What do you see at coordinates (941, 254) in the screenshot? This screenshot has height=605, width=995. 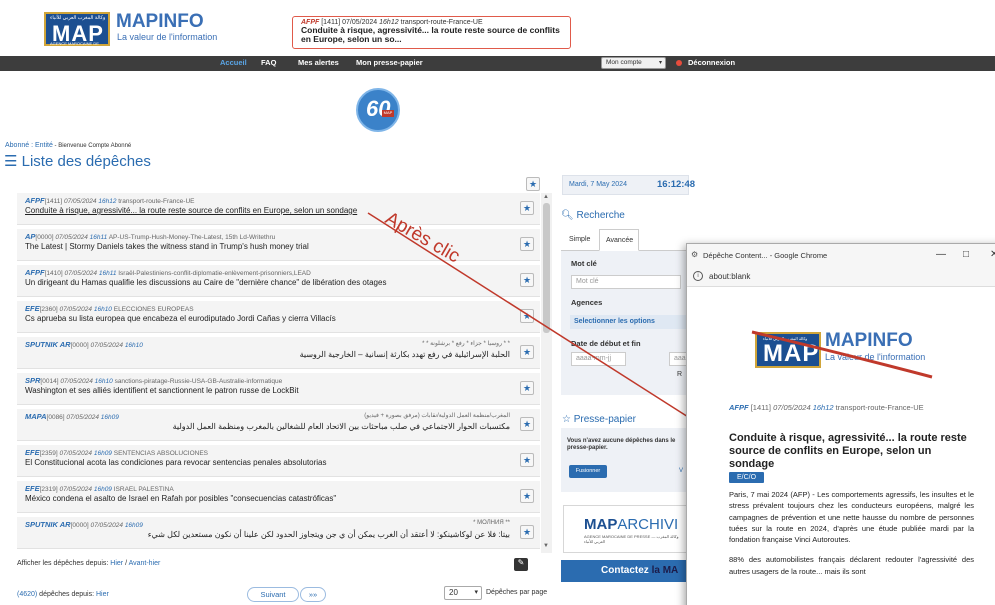 I see `minimize-icon: —` at bounding box center [941, 254].